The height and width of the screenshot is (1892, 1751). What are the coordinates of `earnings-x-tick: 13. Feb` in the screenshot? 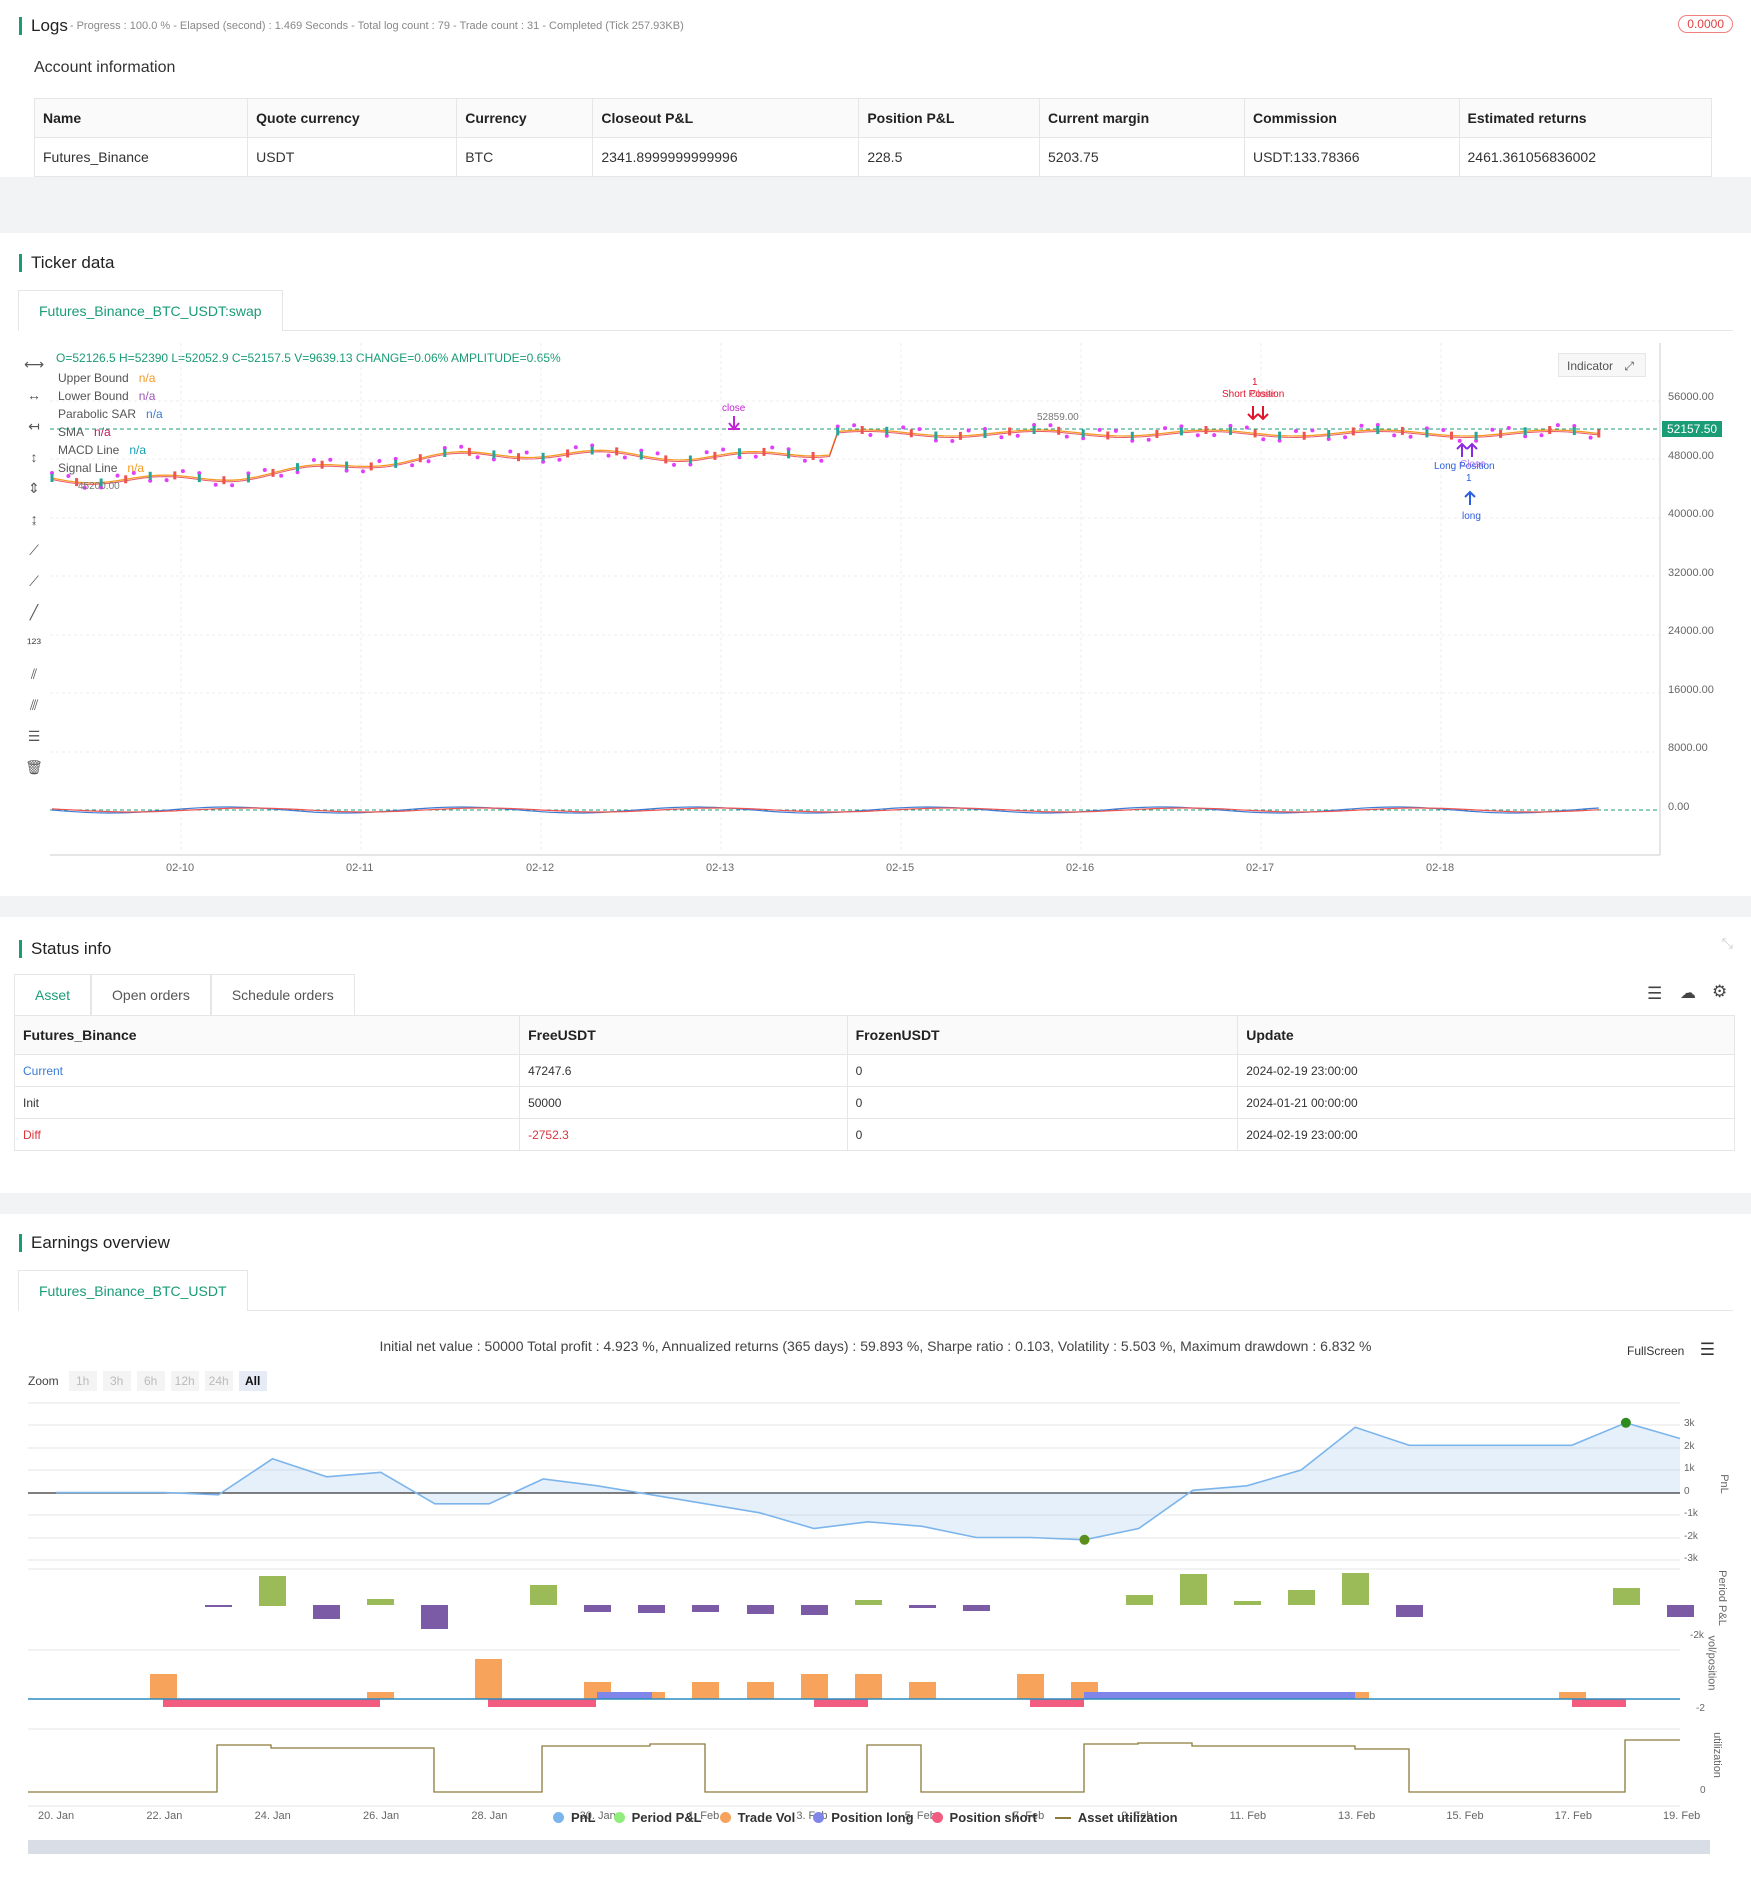 It's located at (1357, 1816).